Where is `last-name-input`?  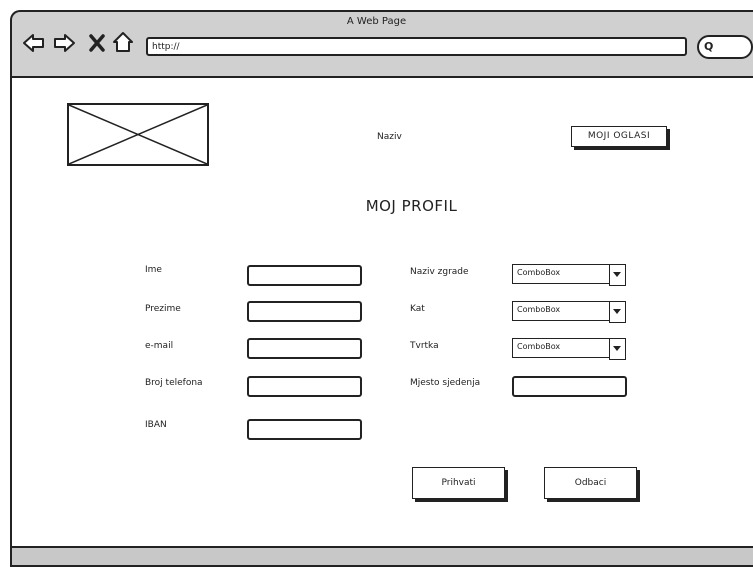 last-name-input is located at coordinates (304, 311).